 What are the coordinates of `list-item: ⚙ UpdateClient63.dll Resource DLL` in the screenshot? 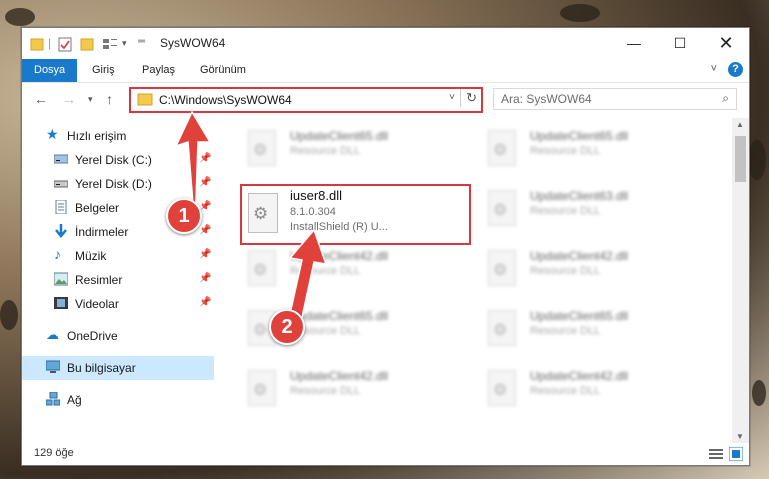 It's located at (592, 208).